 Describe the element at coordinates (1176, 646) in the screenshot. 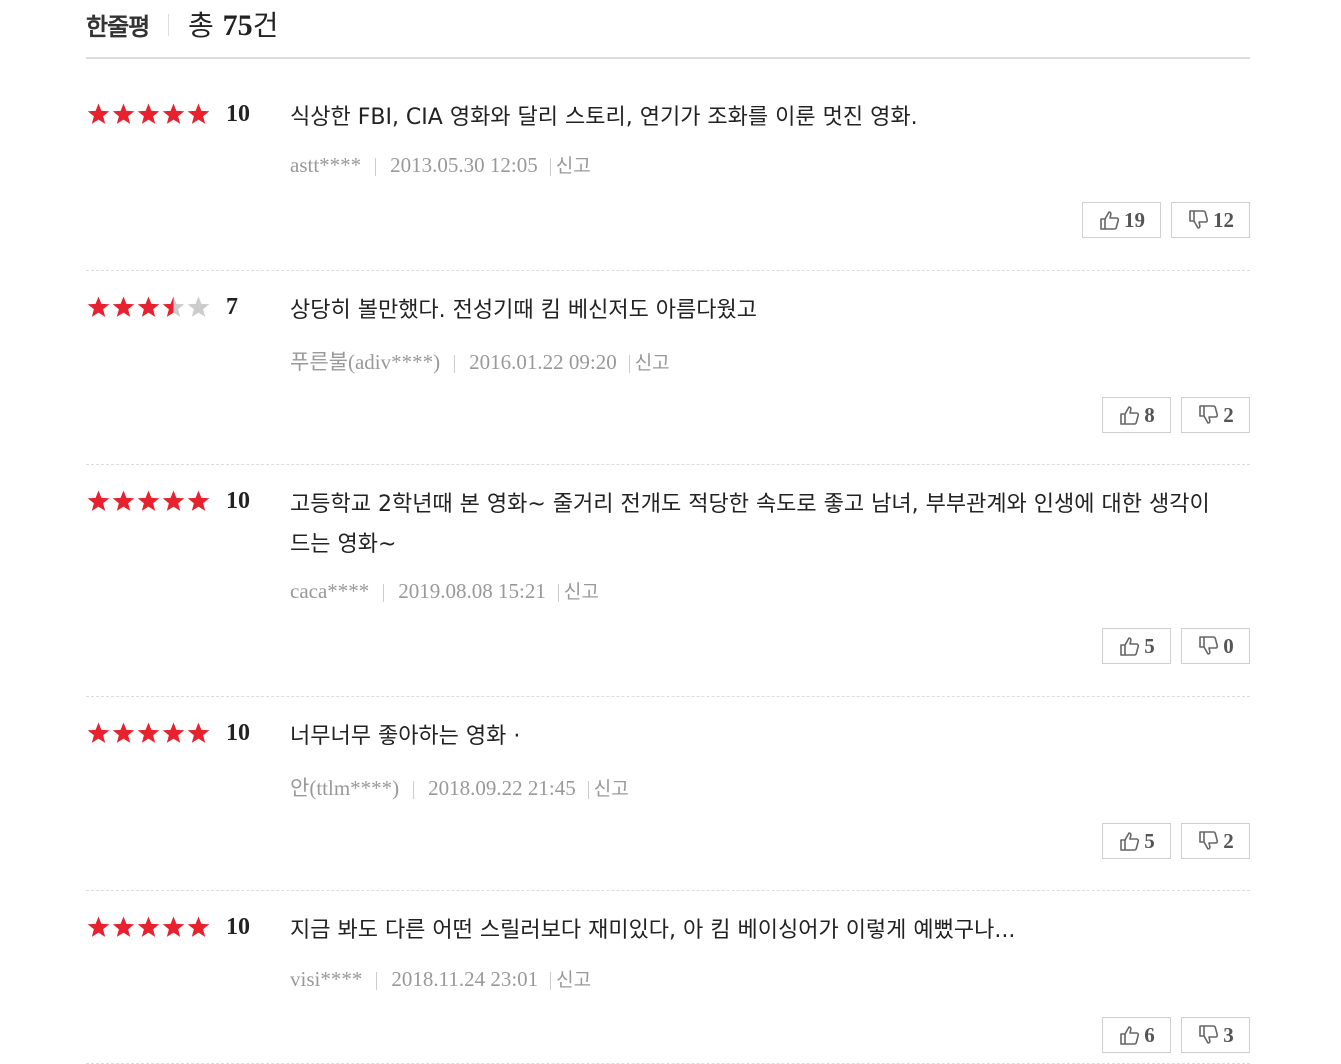

I see `vote-buttons: 5 0` at that location.